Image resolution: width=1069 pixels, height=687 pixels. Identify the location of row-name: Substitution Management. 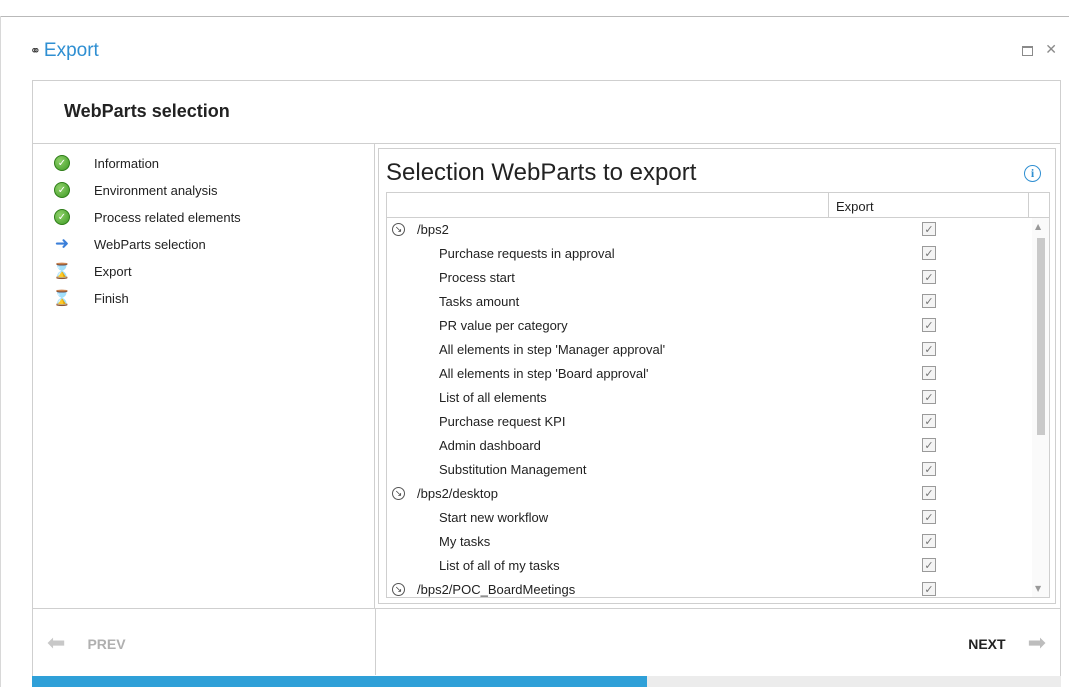
(513, 469).